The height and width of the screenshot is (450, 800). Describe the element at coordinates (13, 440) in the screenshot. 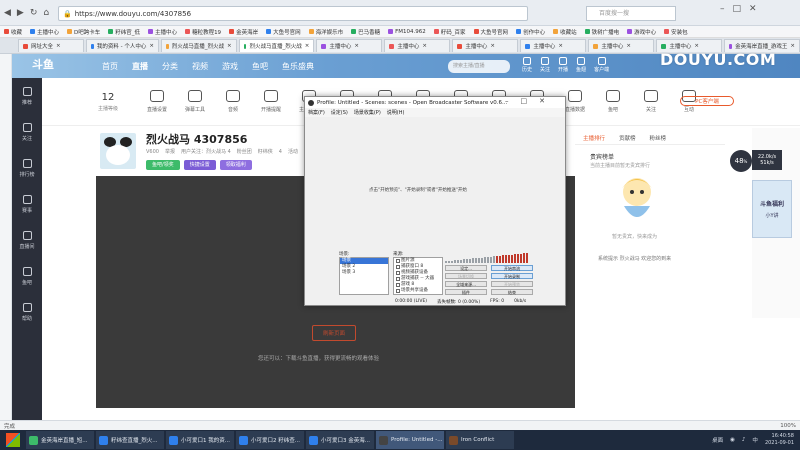

I see `start-icon` at that location.